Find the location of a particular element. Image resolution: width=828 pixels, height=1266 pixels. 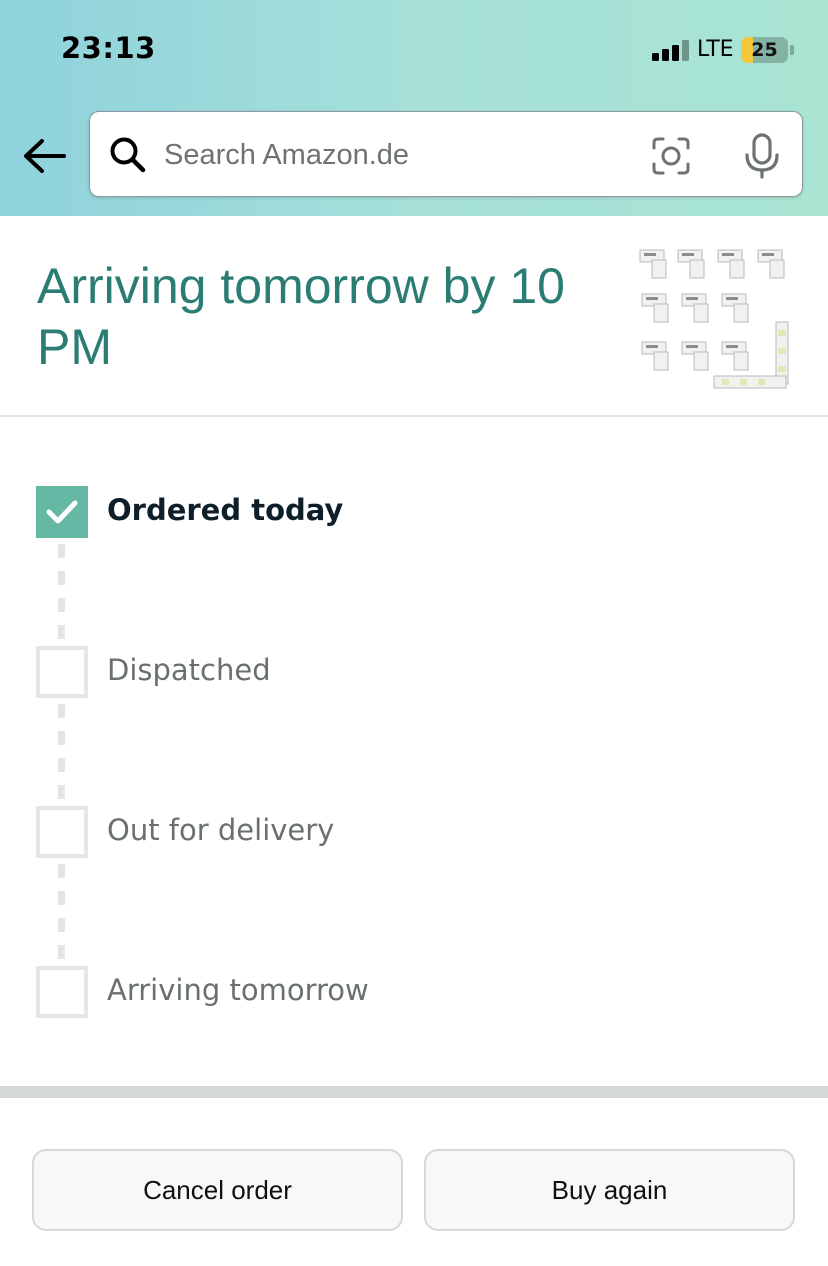

cancel-order-button: Cancel order is located at coordinates (217, 1190).